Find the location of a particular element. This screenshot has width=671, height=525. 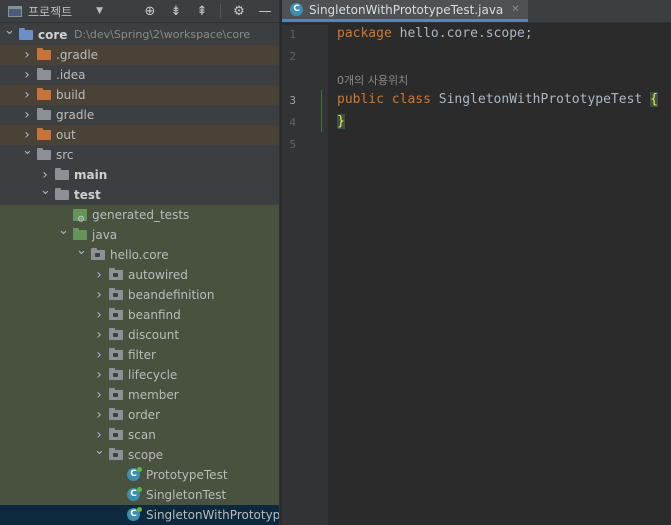

tree-item-label: src is located at coordinates (65, 155).